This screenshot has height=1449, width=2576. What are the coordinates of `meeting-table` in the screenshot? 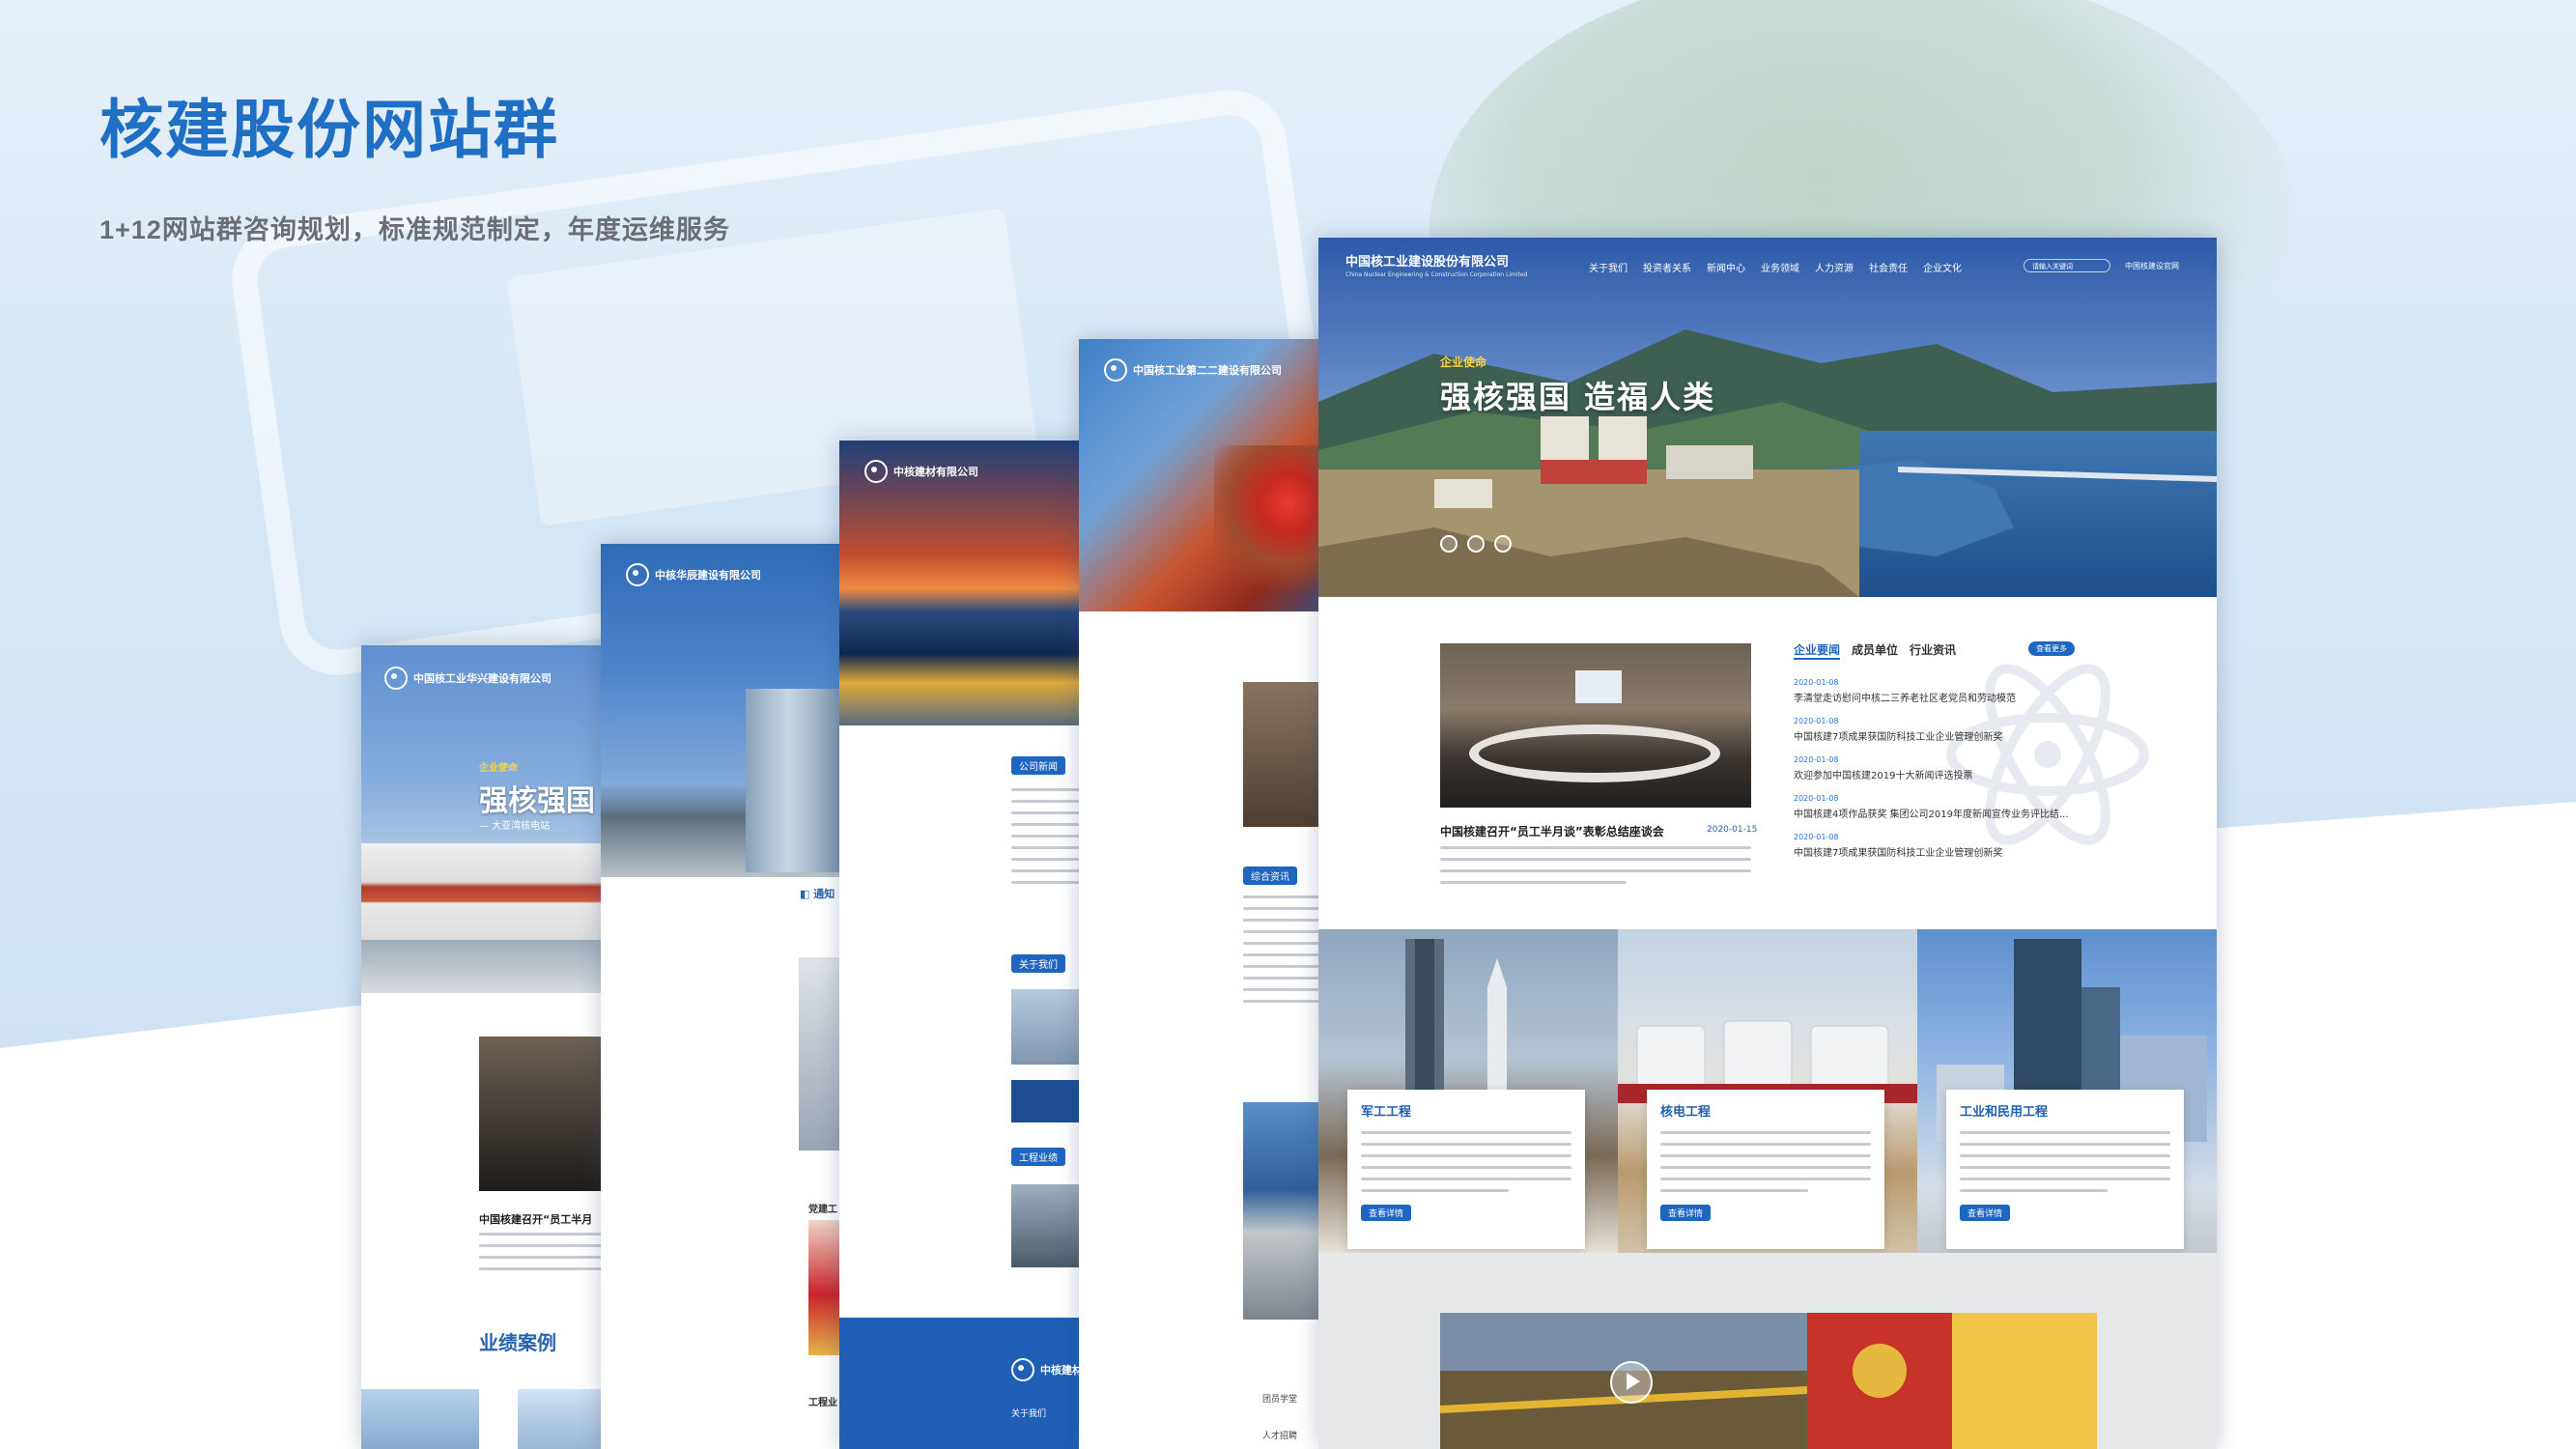 It's located at (1594, 753).